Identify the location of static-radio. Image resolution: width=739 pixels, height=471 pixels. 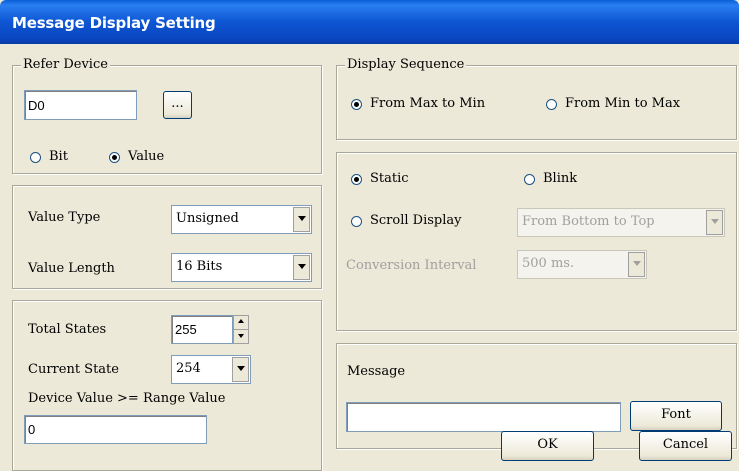
(356, 179).